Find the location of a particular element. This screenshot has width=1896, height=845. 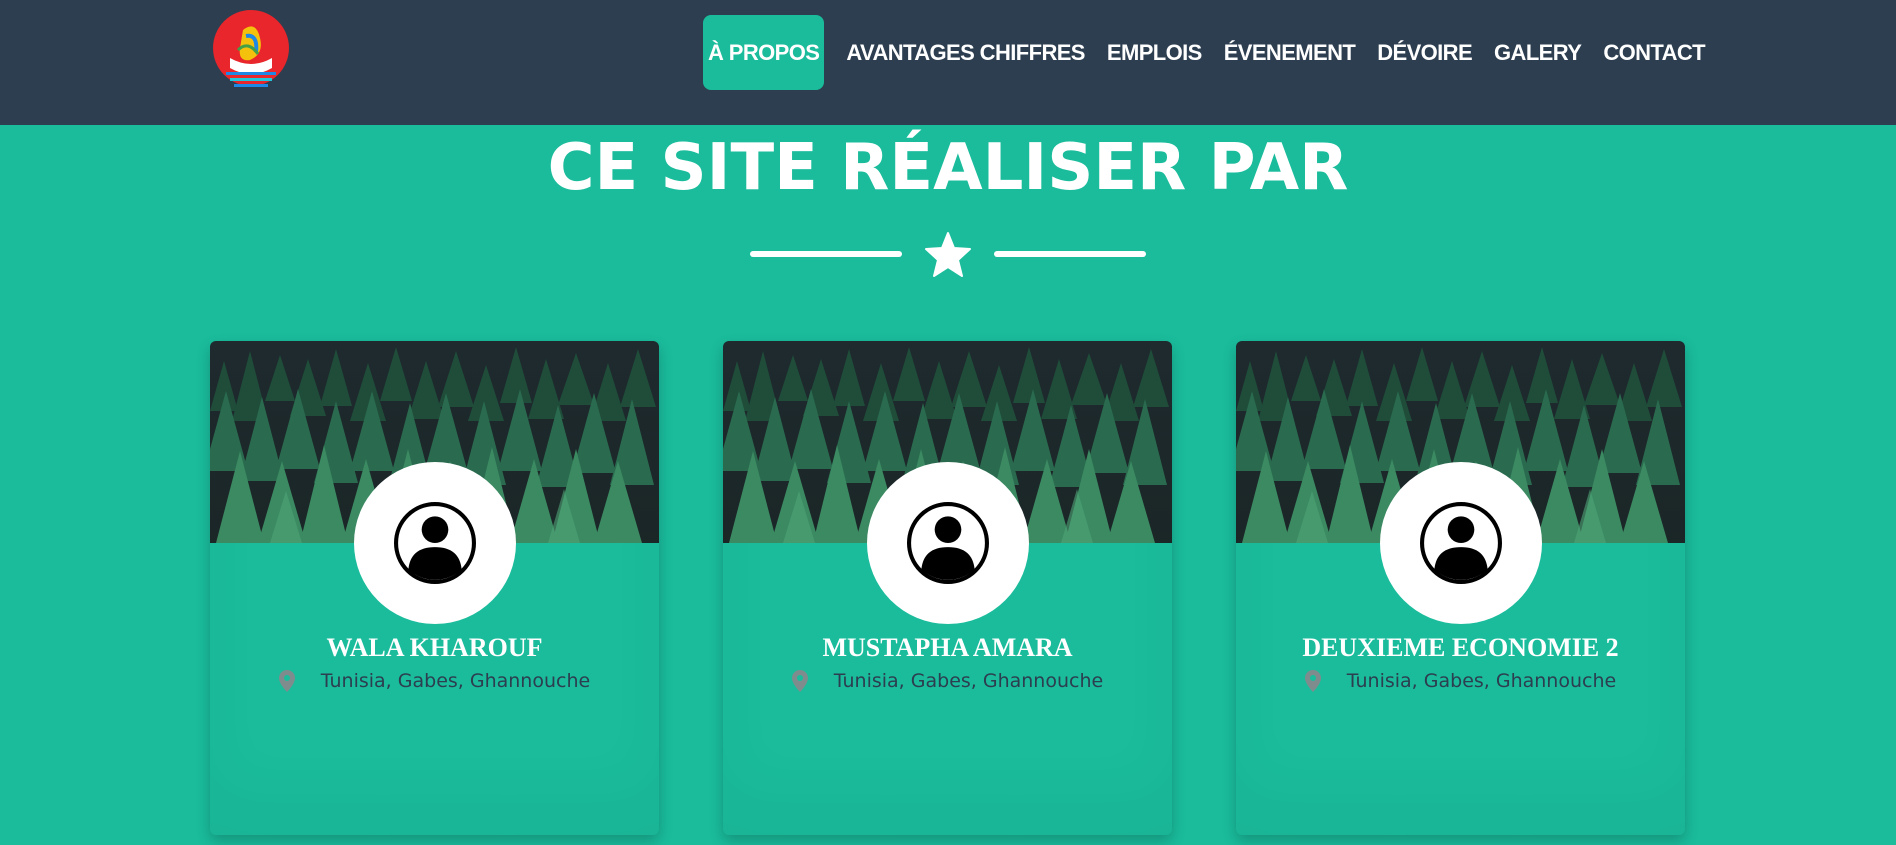

site-logo is located at coordinates (251, 51).